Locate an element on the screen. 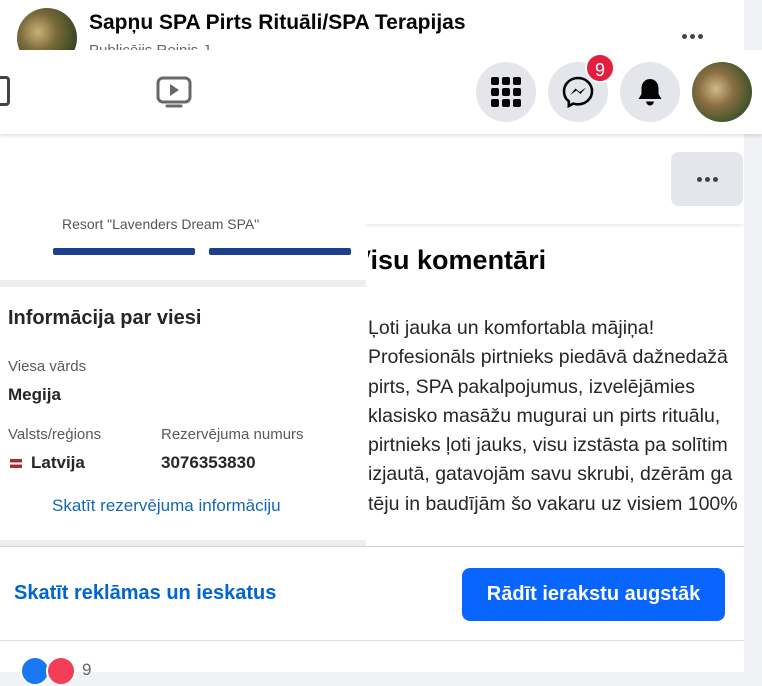 This screenshot has width=762, height=686. post-options-button is located at coordinates (692, 36).